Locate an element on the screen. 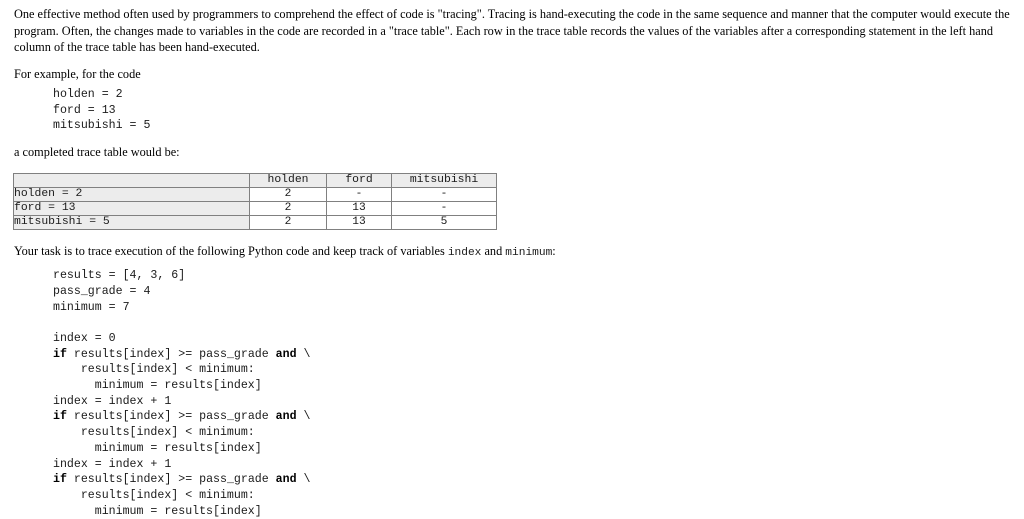 The width and height of the screenshot is (1024, 519). column-header-mitsubishi: mitsubishi is located at coordinates (444, 180).